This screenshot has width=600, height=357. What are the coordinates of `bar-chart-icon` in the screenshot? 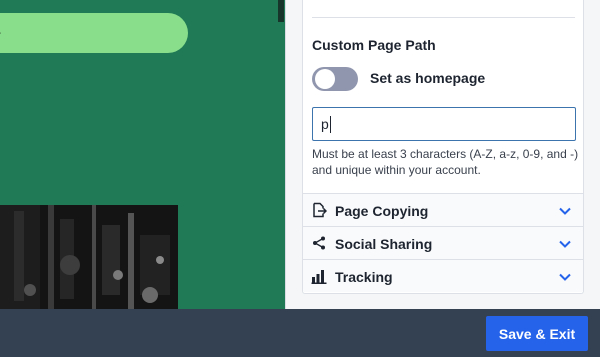 It's located at (319, 277).